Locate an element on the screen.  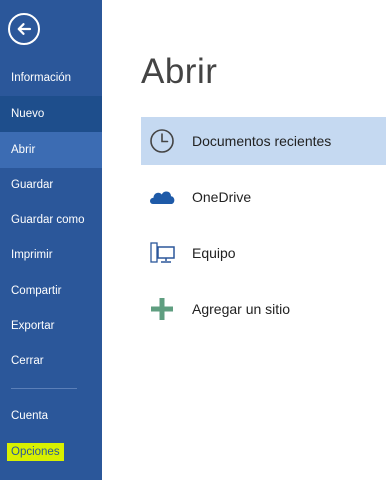
cloud-icon is located at coordinates (162, 197).